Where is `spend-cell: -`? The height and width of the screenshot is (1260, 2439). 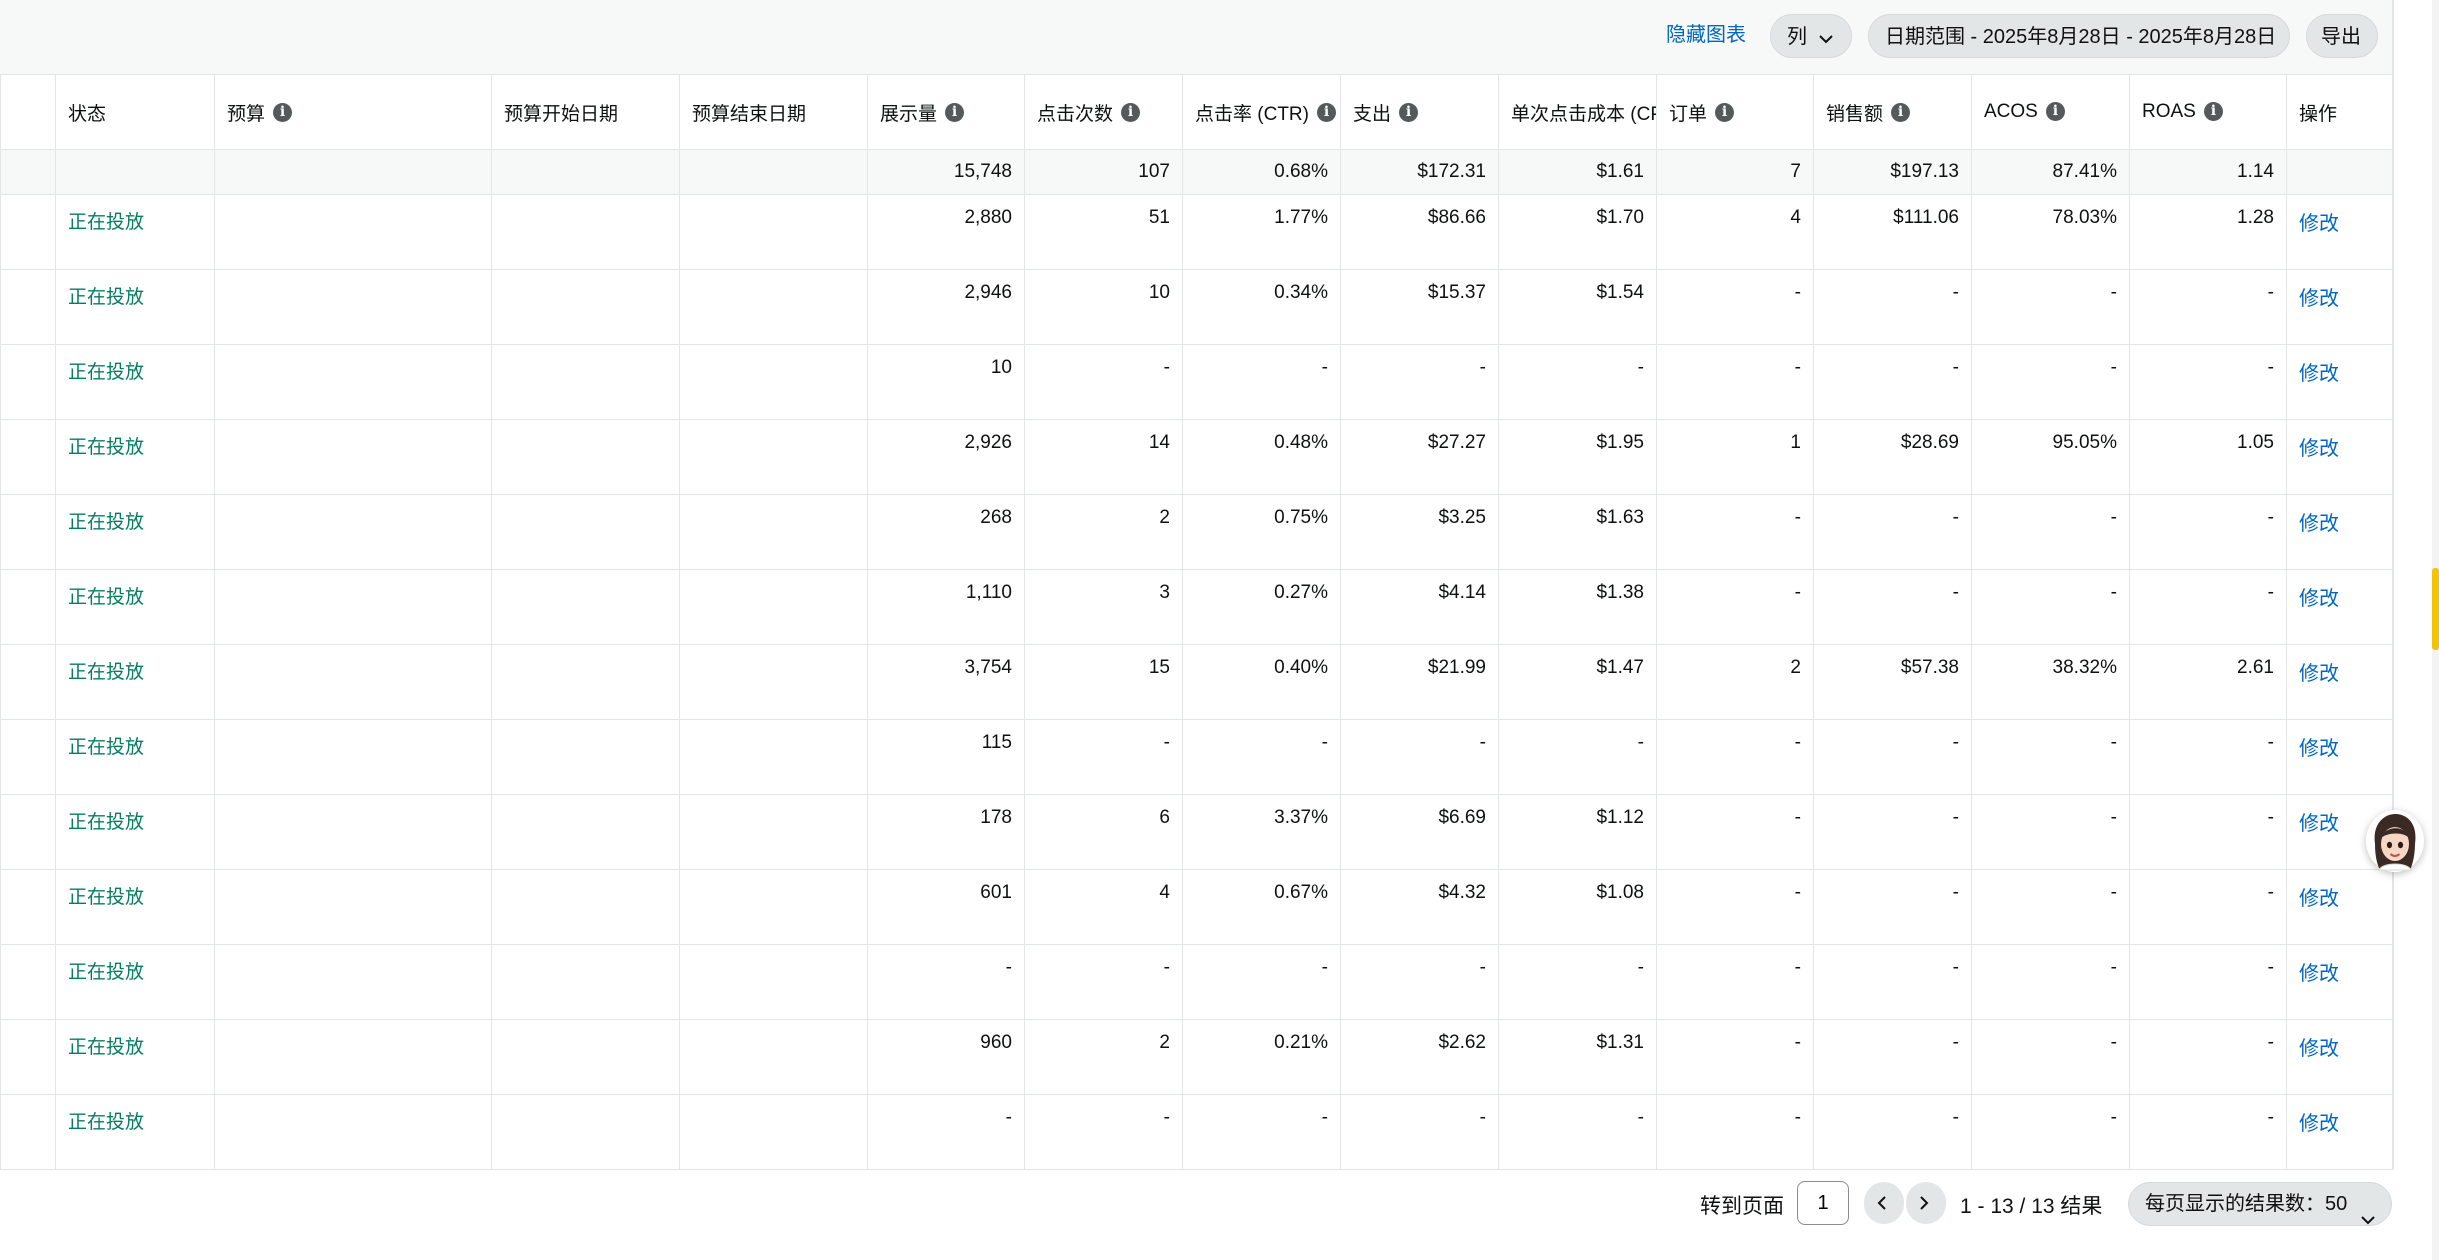 spend-cell: - is located at coordinates (1419, 757).